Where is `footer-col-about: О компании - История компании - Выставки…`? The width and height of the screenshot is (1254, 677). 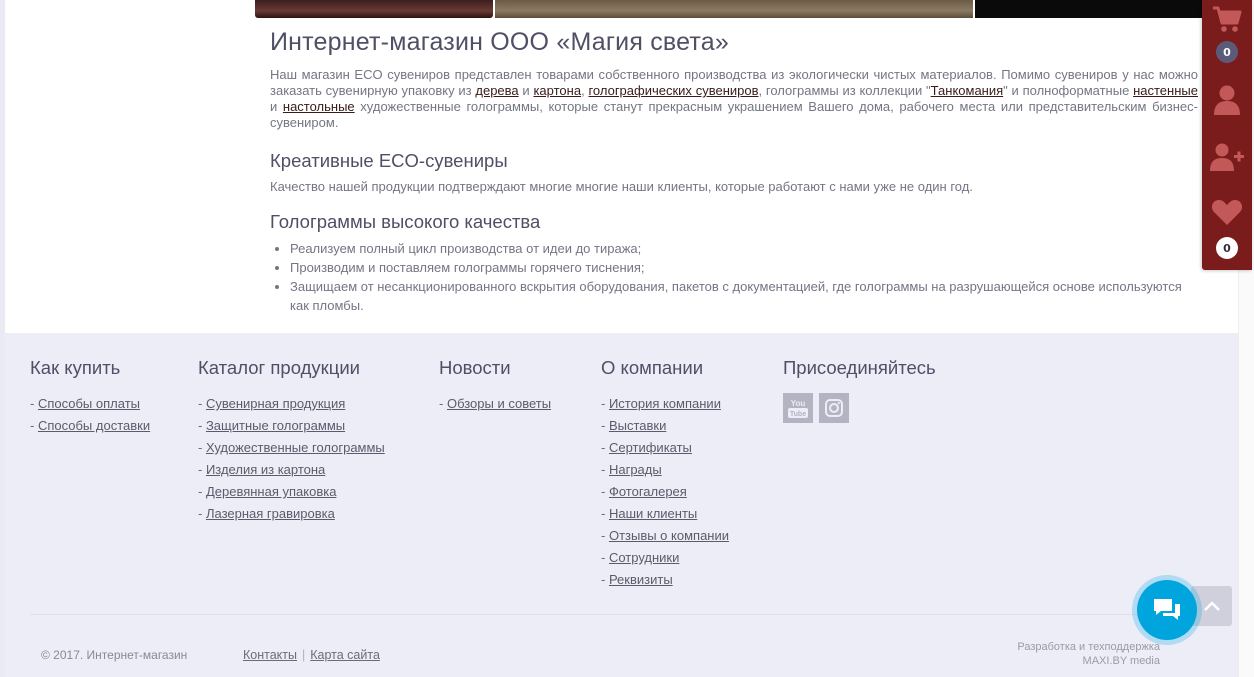 footer-col-about: О компании - История компании - Выставки… is located at coordinates (665, 474).